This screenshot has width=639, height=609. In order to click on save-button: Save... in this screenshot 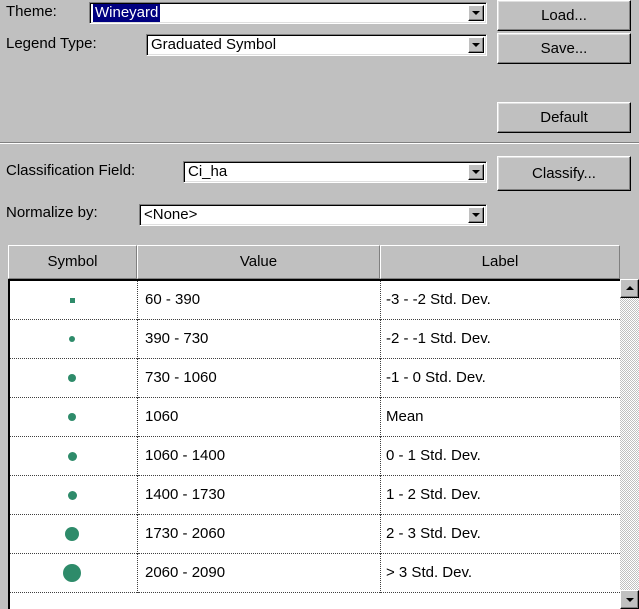, I will do `click(564, 48)`.